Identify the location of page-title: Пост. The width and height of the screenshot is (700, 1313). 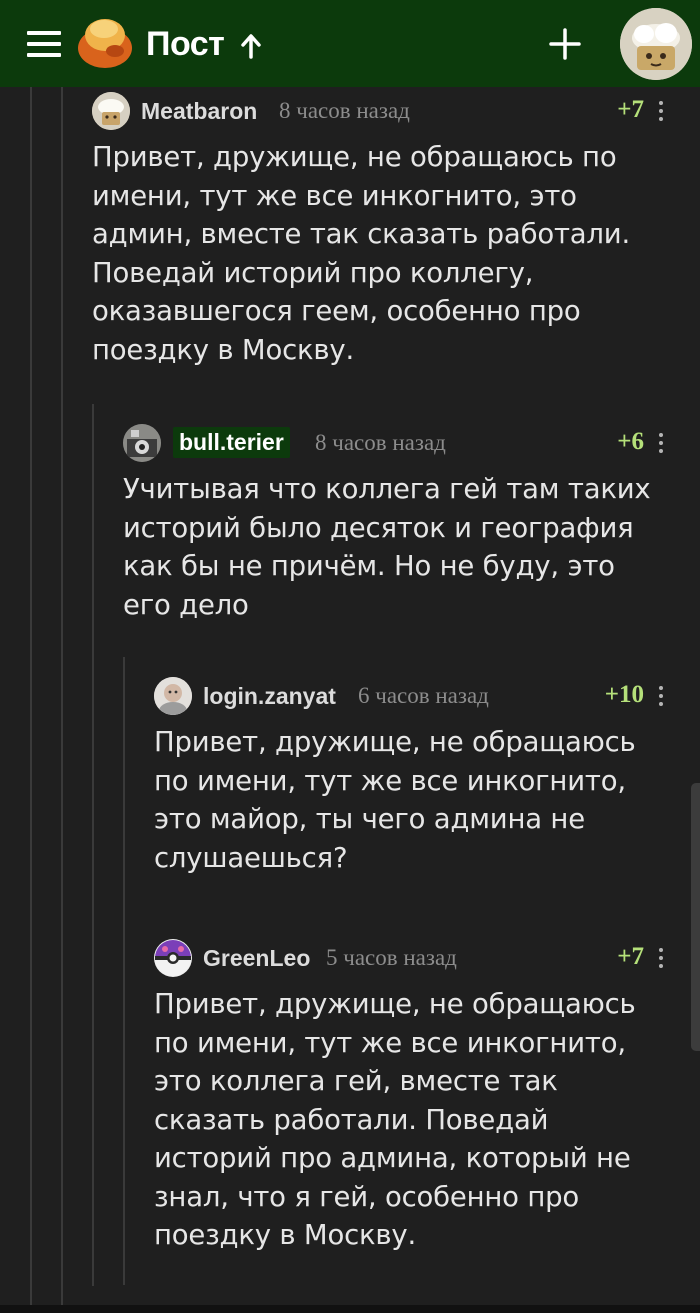
(185, 43).